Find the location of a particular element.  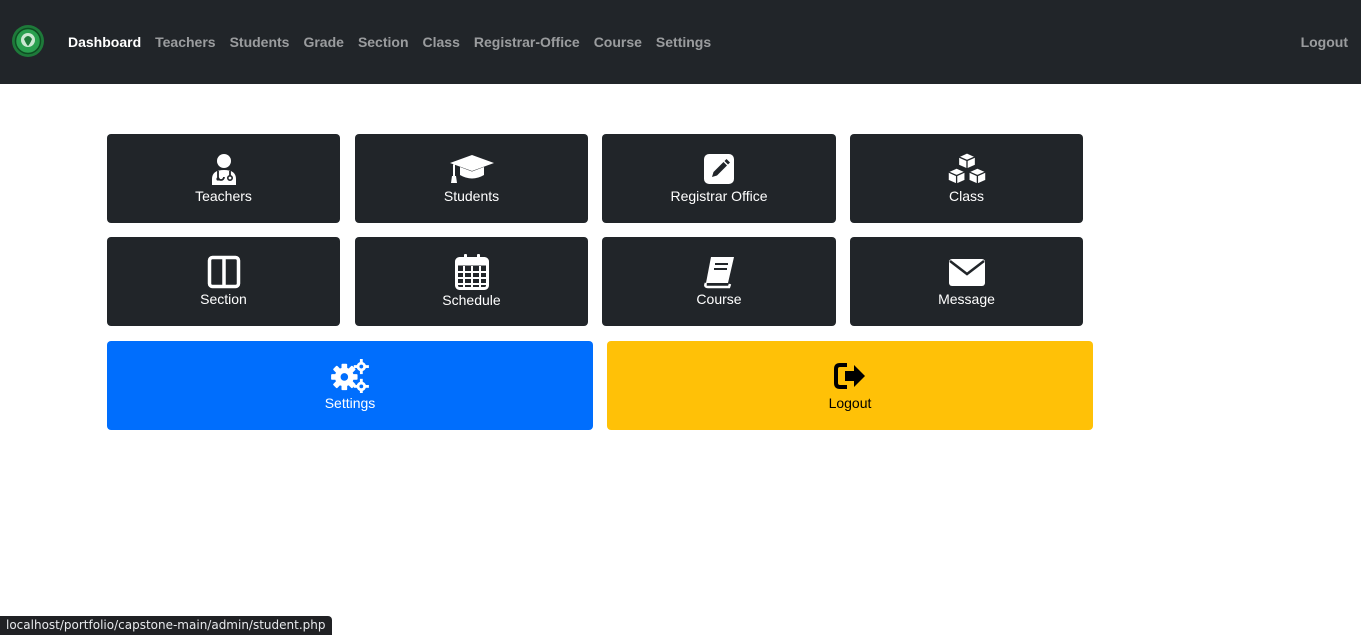

book-icon is located at coordinates (719, 272).